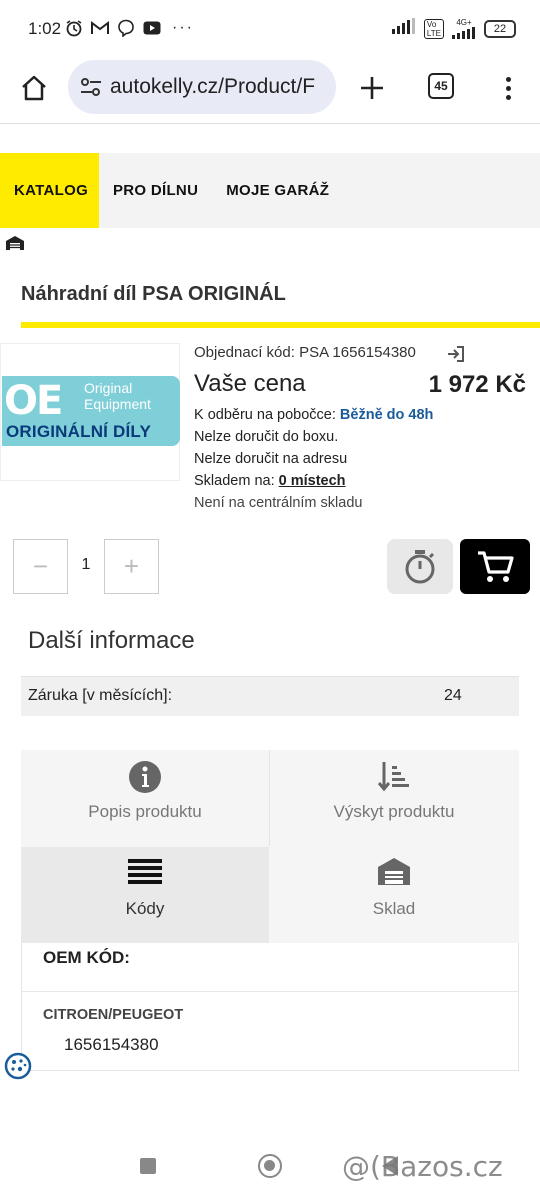 The width and height of the screenshot is (540, 1200). Describe the element at coordinates (152, 28) in the screenshot. I see `youtube-icon` at that location.